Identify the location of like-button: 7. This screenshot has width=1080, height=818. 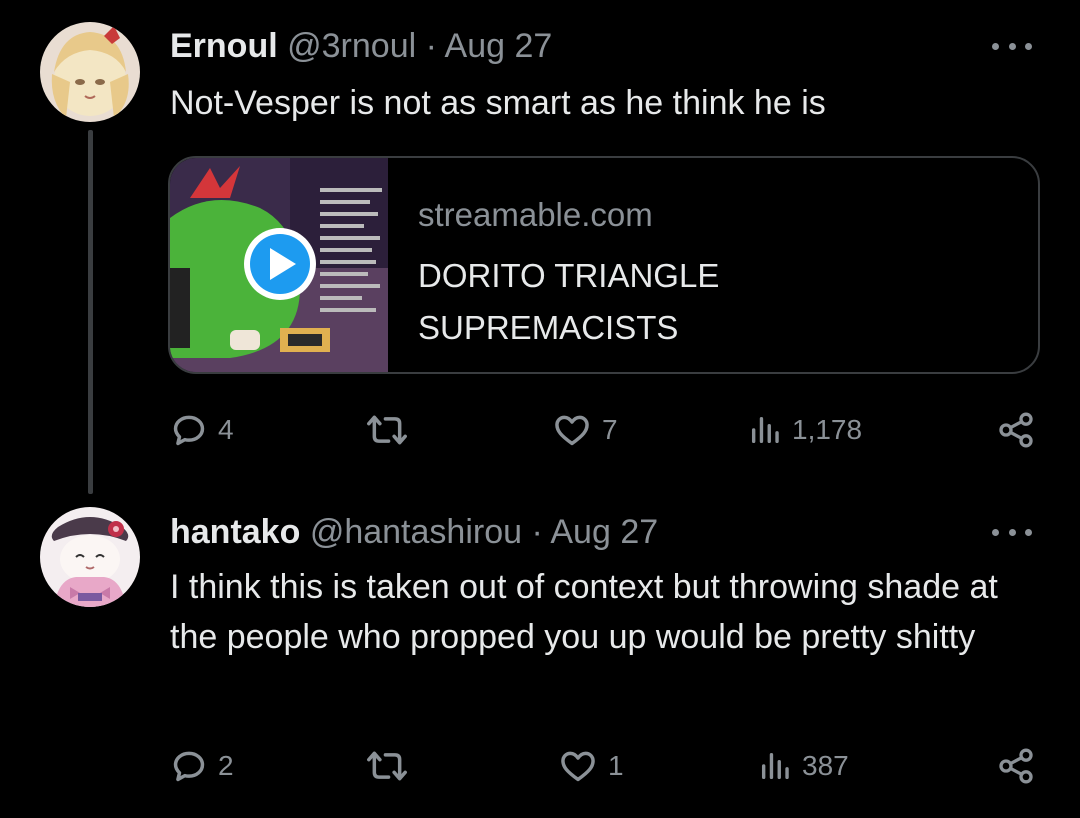
(585, 430).